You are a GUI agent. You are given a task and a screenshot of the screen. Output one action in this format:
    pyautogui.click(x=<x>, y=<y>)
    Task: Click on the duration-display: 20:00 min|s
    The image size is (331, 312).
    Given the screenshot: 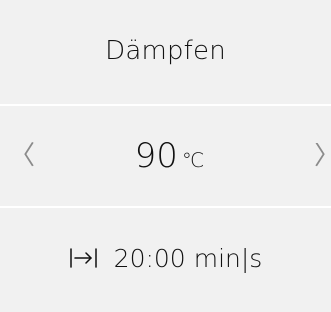 What is the action you would take?
    pyautogui.click(x=166, y=258)
    